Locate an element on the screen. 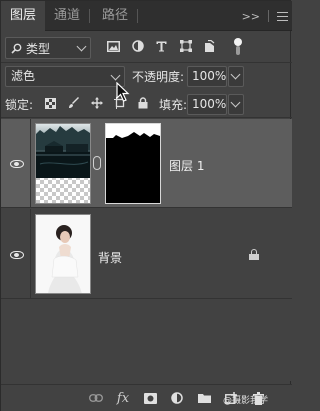 This screenshot has width=320, height=411. filter-icons is located at coordinates (161, 46).